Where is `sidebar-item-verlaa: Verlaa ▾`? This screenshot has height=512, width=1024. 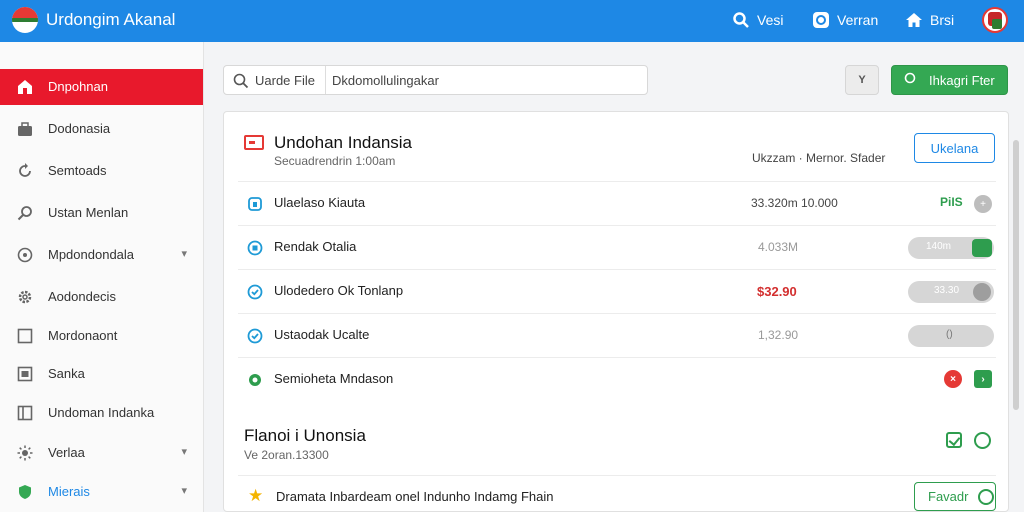 sidebar-item-verlaa: Verlaa ▾ is located at coordinates (101, 453).